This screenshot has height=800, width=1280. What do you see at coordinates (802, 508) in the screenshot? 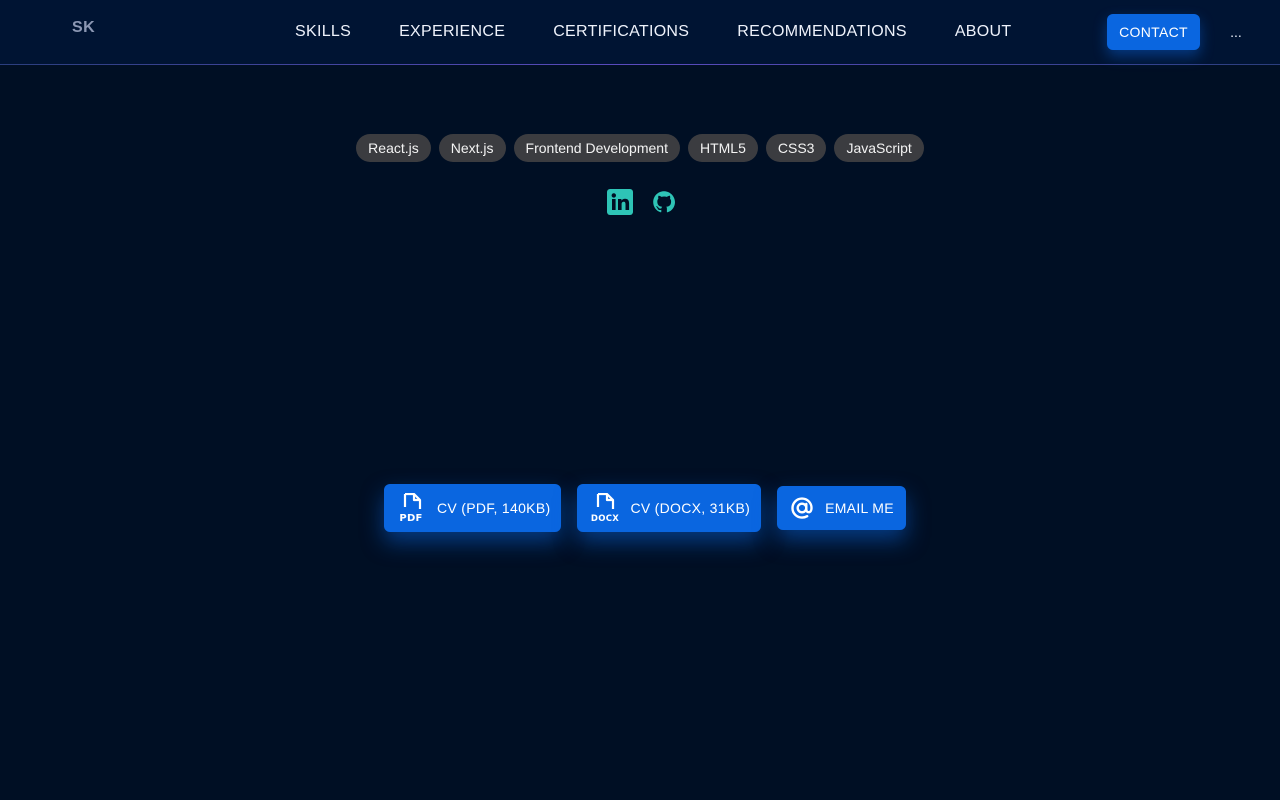
I see `at-sign-icon` at bounding box center [802, 508].